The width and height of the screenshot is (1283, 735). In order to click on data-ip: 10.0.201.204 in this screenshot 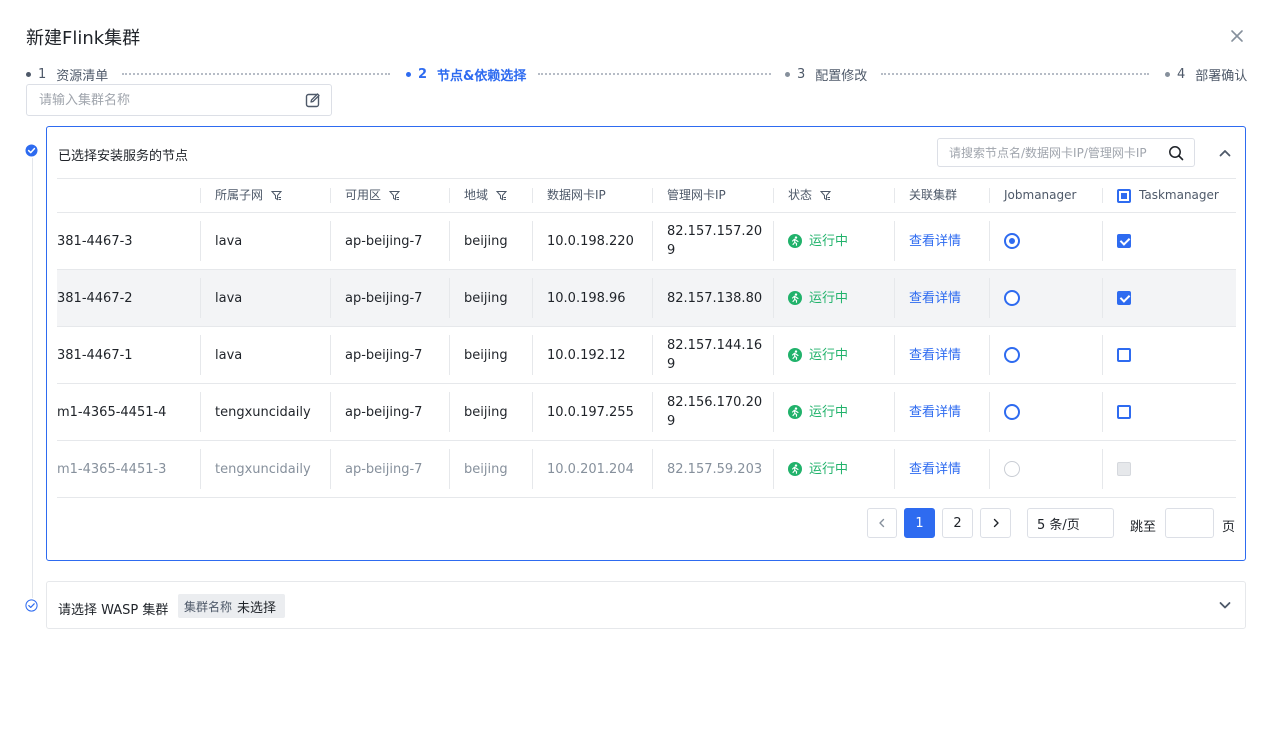, I will do `click(593, 469)`.